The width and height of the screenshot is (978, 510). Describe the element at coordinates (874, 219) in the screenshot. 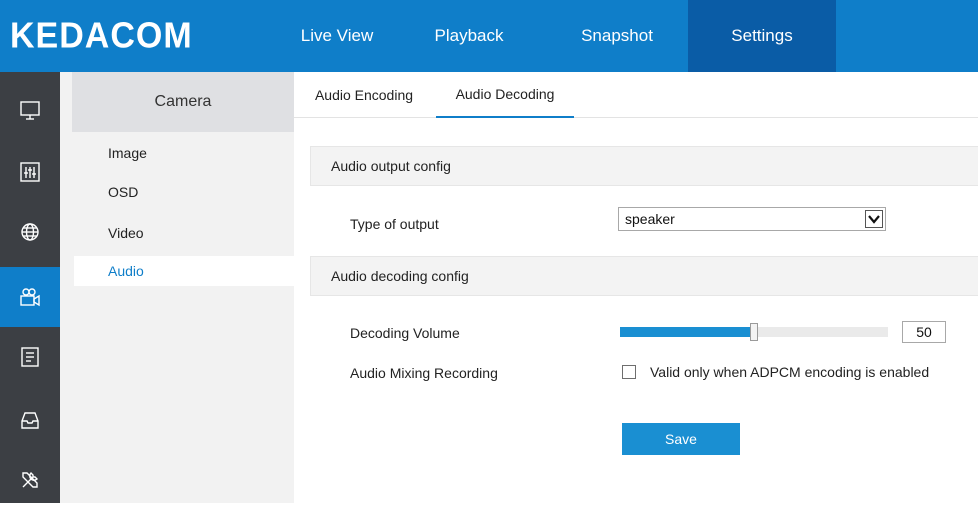

I see `chevron-down-icon` at that location.